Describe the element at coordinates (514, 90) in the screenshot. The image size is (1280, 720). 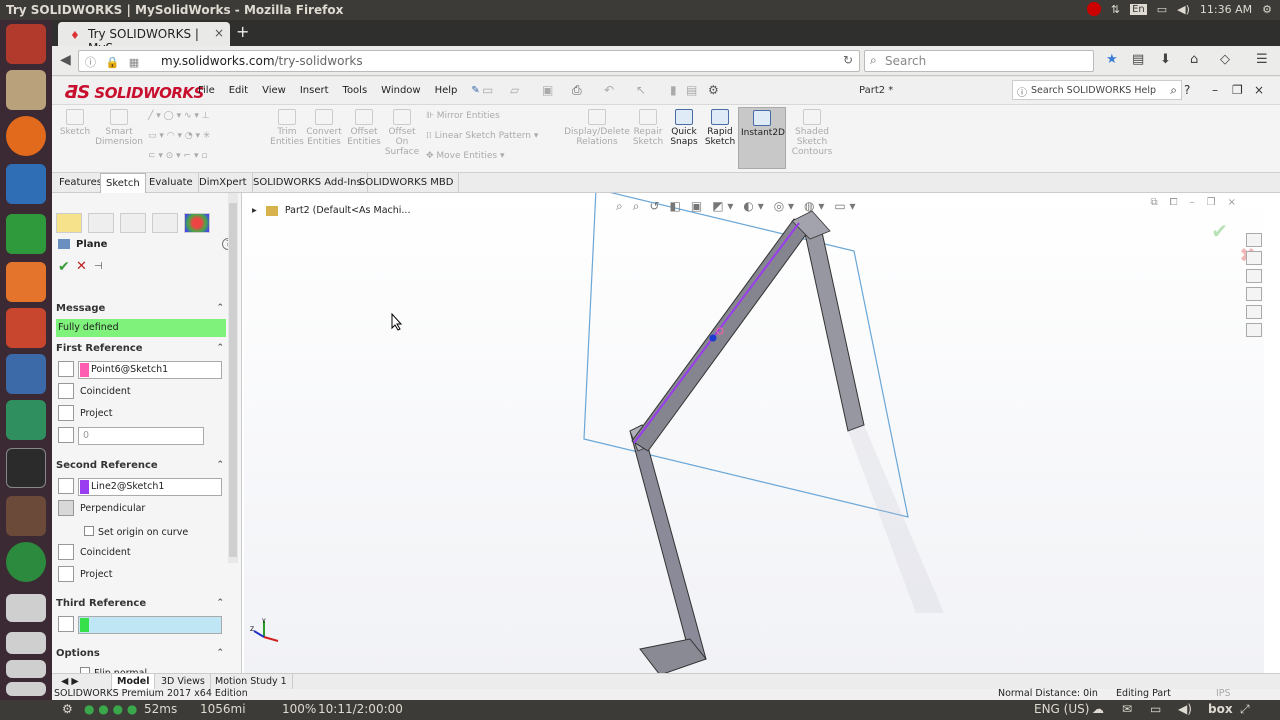
I see `open-icon: ▱` at that location.